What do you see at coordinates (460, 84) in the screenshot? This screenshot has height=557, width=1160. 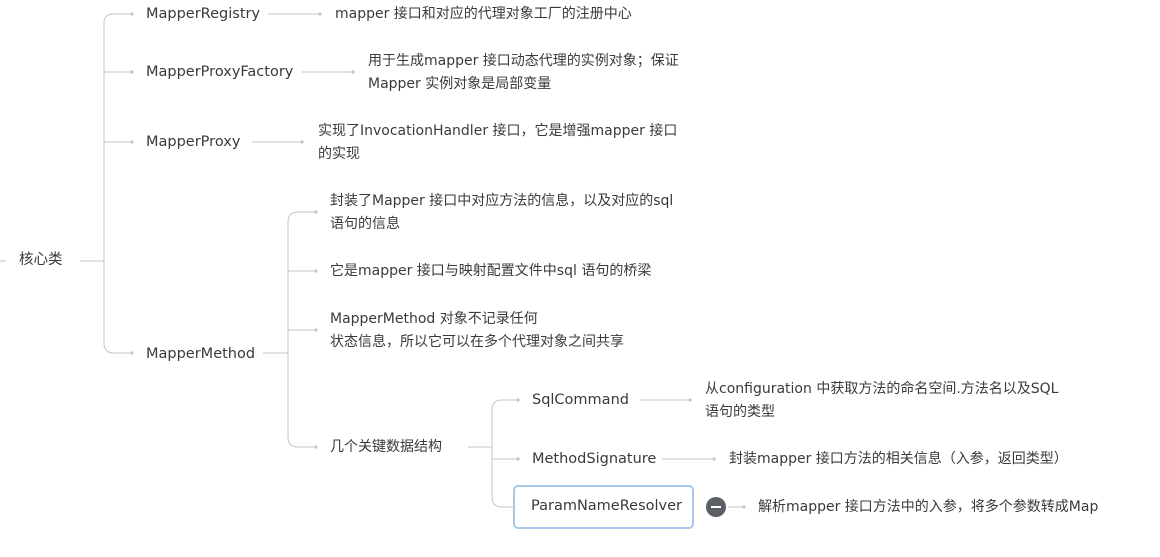 I see `desc-line: Mapper 实例对象是局部变量` at bounding box center [460, 84].